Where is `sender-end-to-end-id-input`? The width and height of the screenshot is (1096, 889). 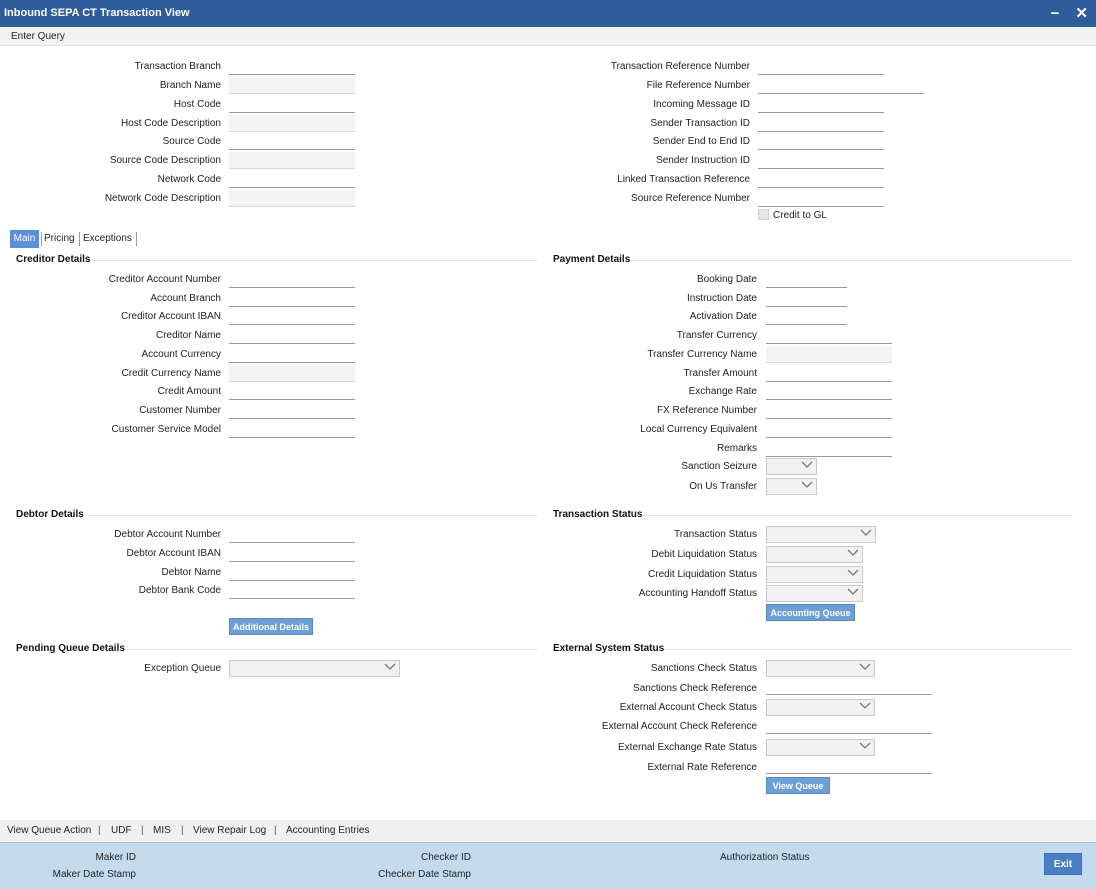
sender-end-to-end-id-input is located at coordinates (821, 141).